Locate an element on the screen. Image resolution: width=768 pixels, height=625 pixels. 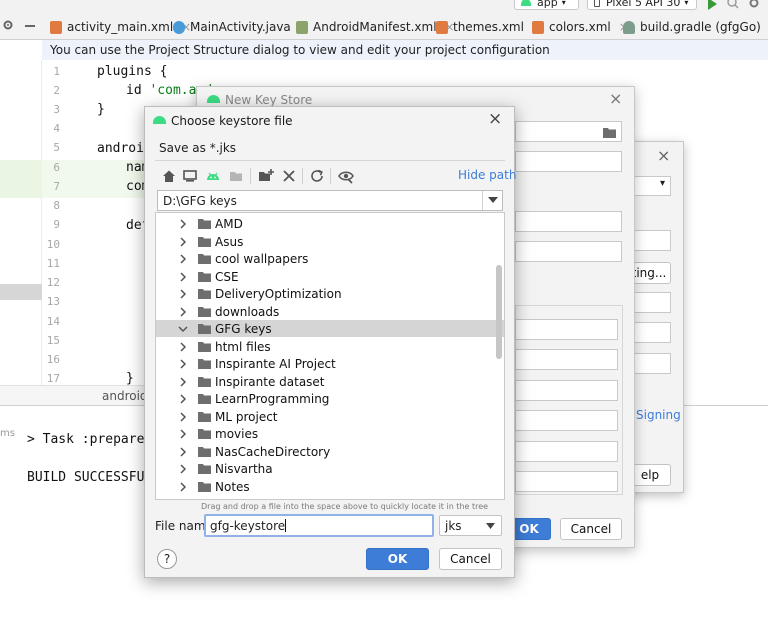
dialog-title: Choose keystore file is located at coordinates (232, 121).